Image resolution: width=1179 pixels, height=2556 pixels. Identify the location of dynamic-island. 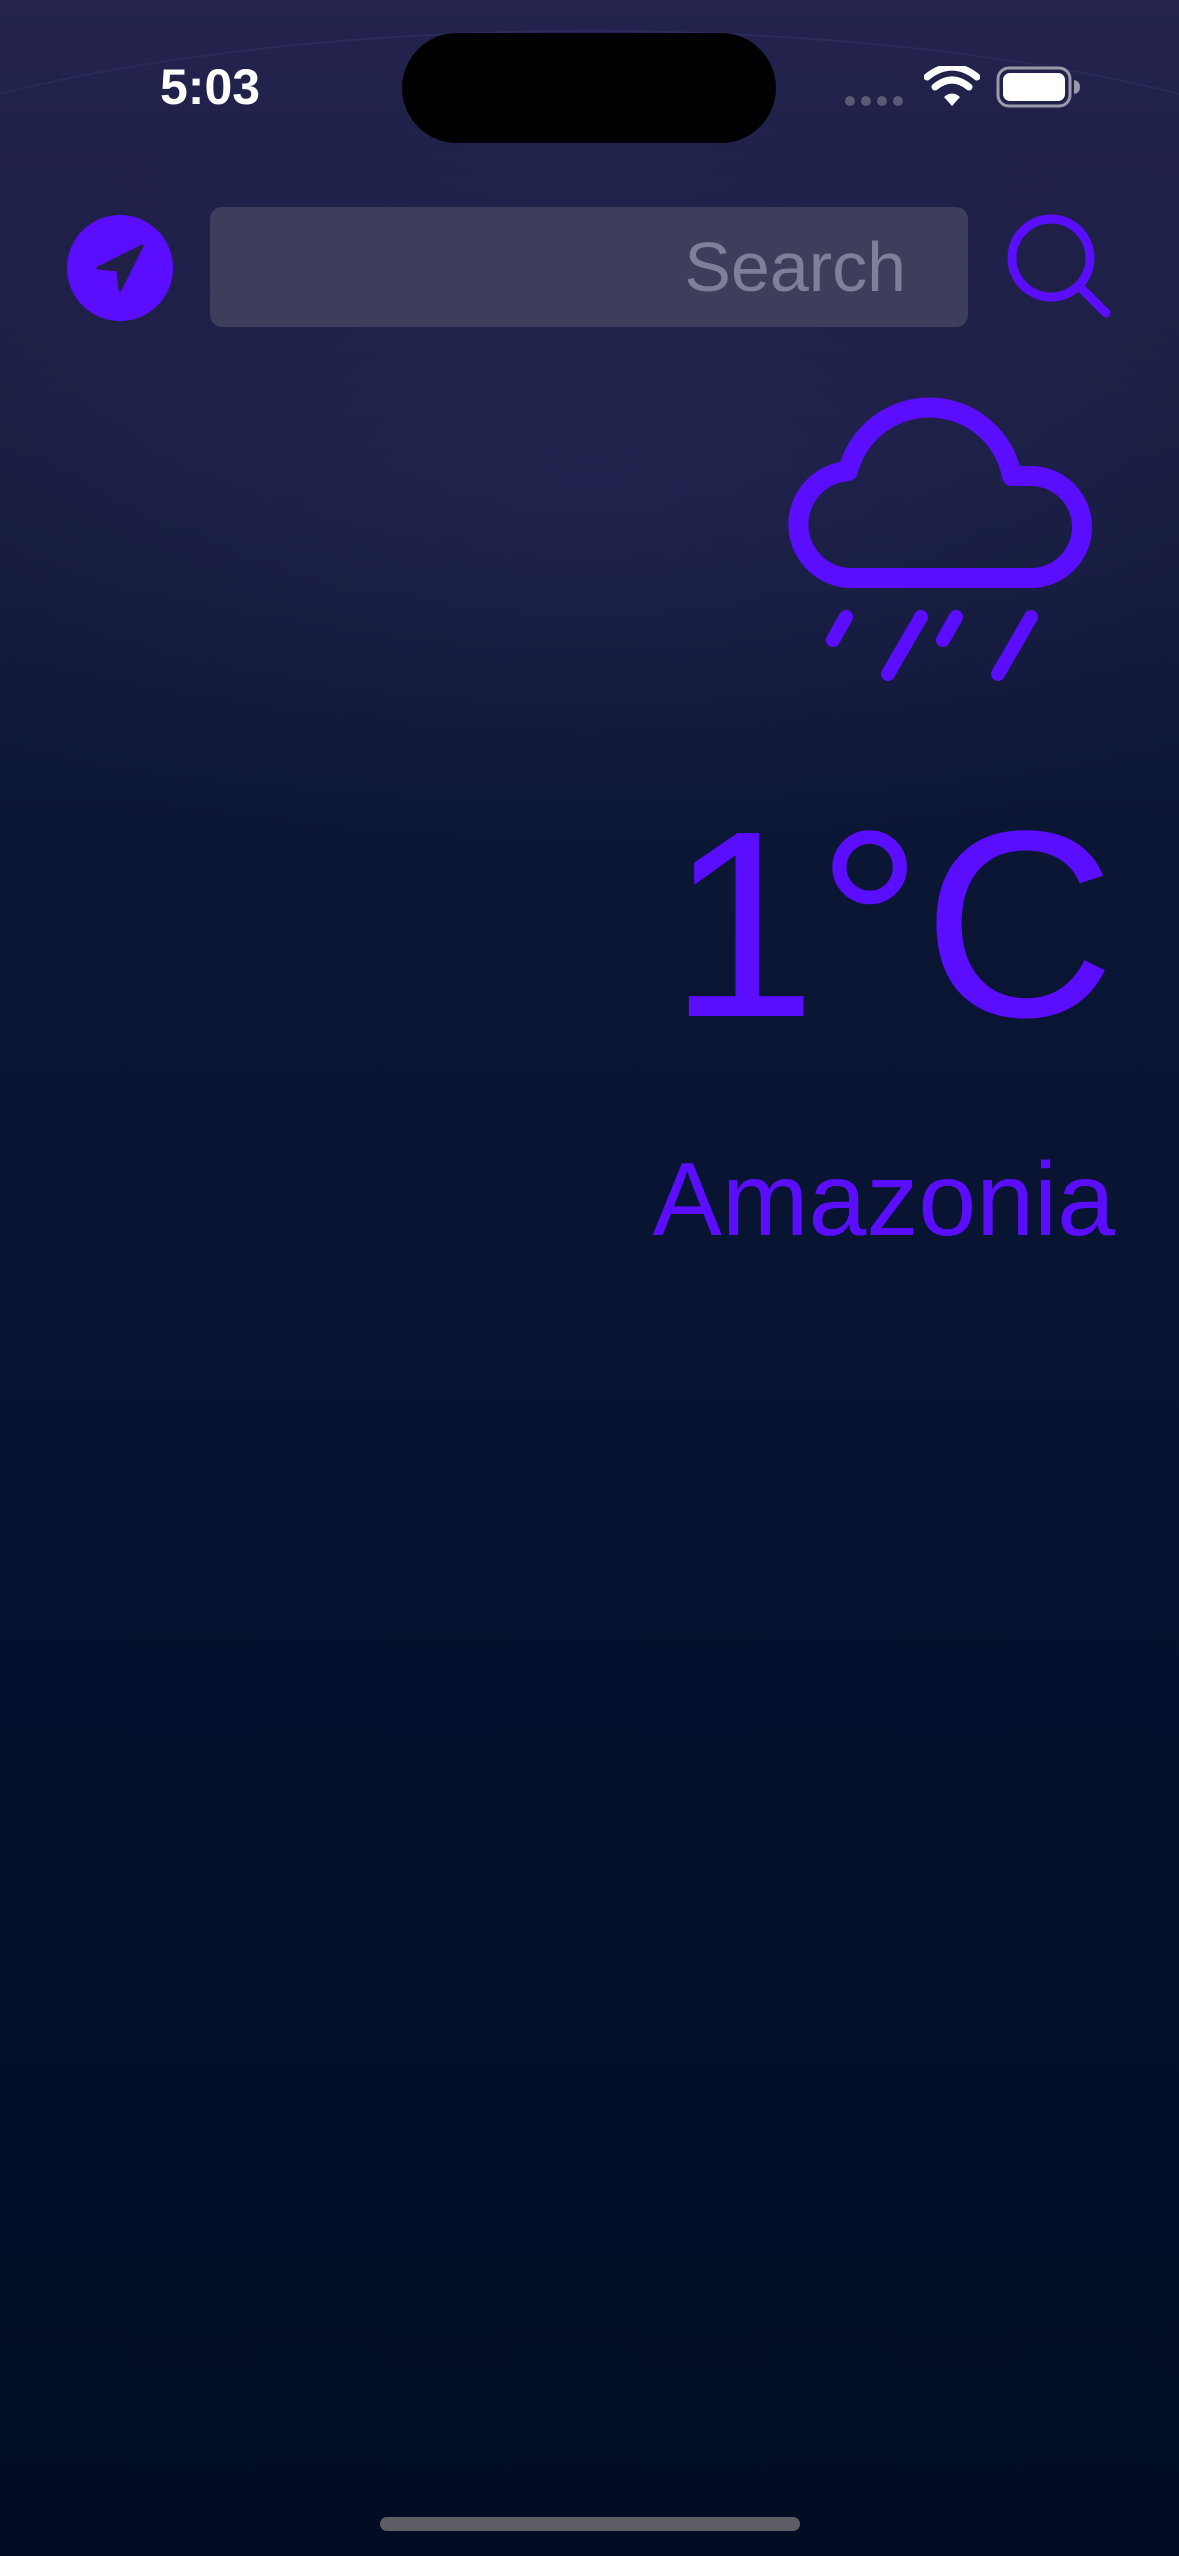
(589, 88).